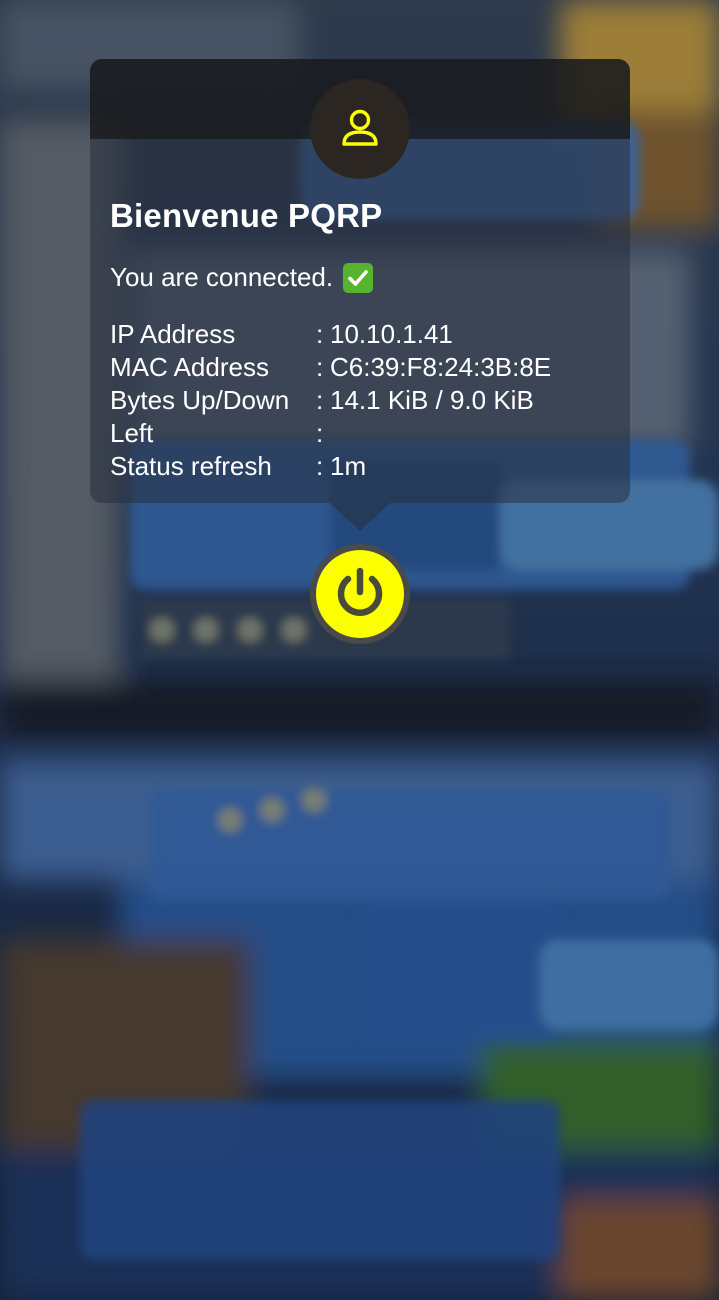  I want to click on power-button-face, so click(360, 594).